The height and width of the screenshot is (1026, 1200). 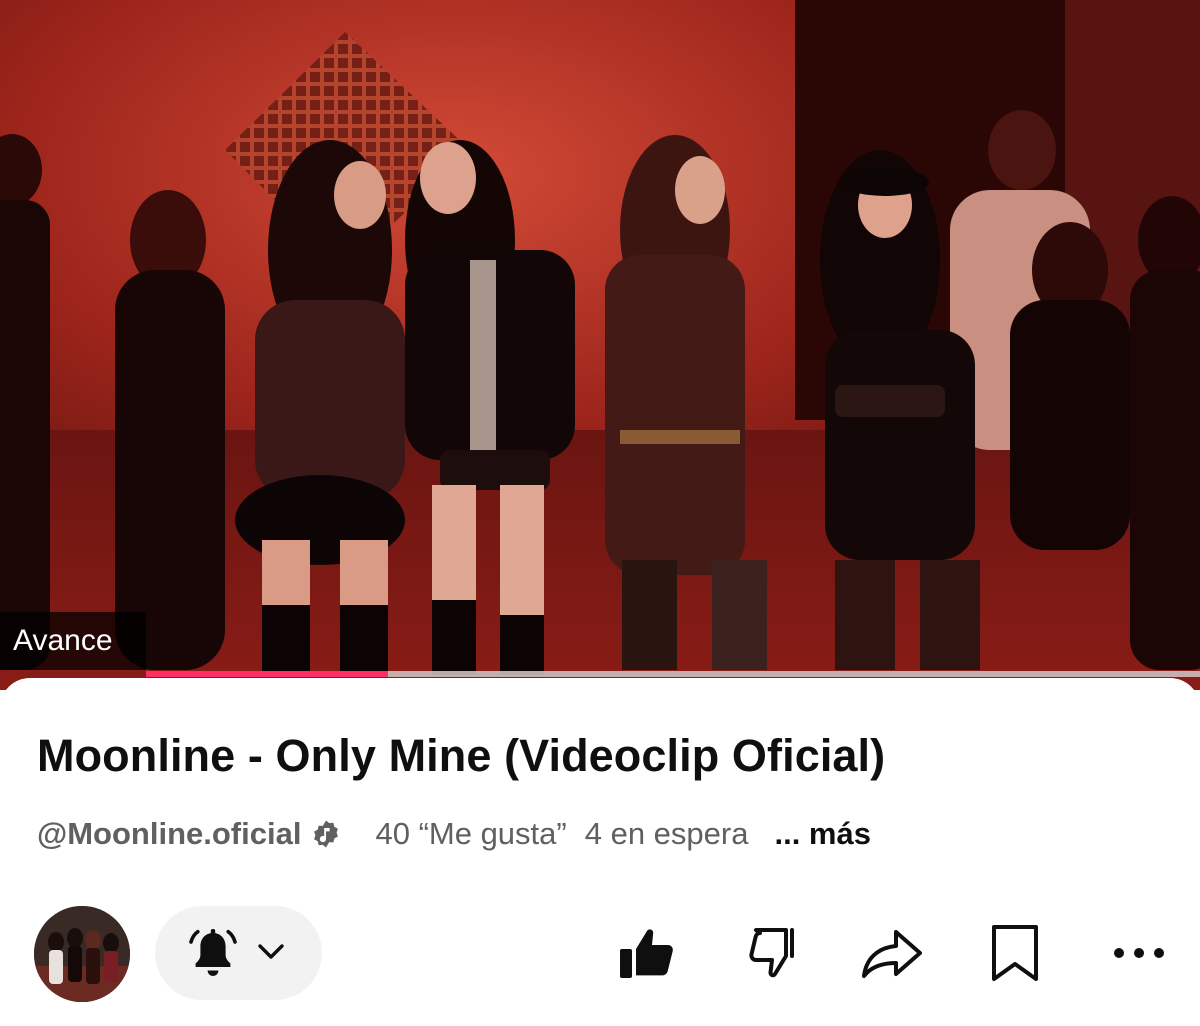 I want to click on bookmark-icon, so click(x=1015, y=953).